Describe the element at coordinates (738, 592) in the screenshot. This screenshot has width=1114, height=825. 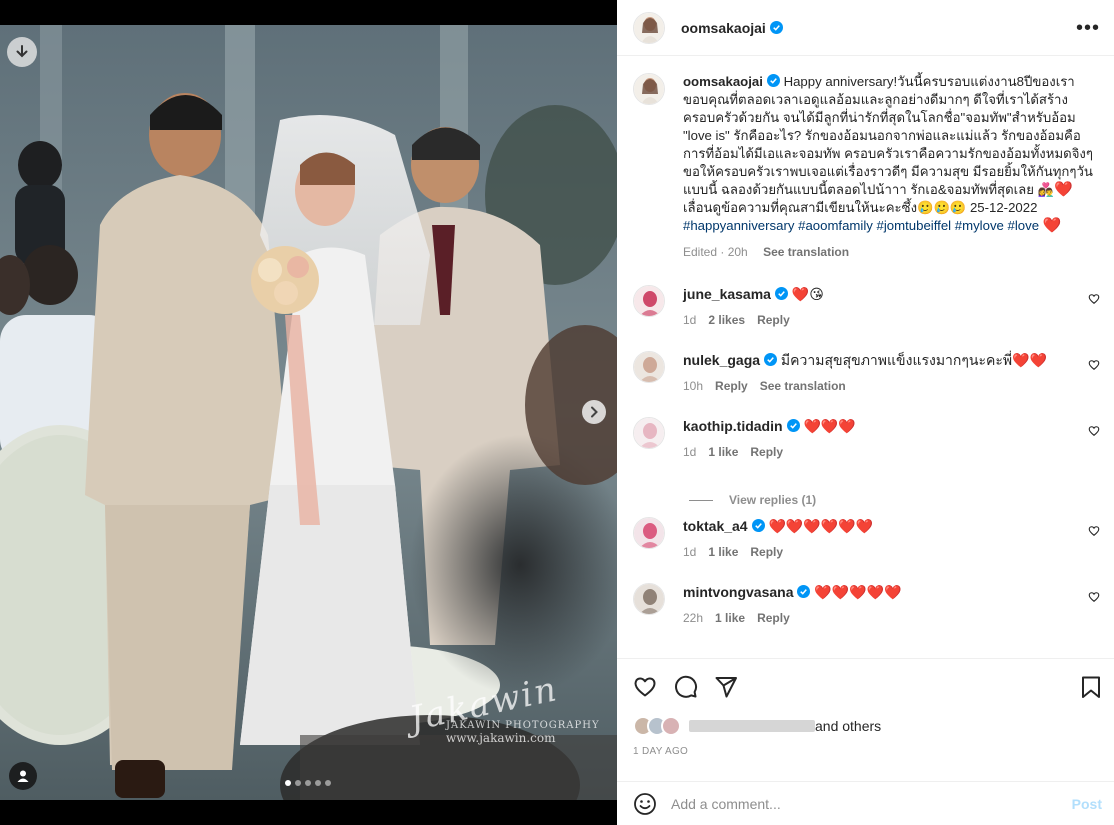
I see `commenter-username: mintvongvasana` at that location.